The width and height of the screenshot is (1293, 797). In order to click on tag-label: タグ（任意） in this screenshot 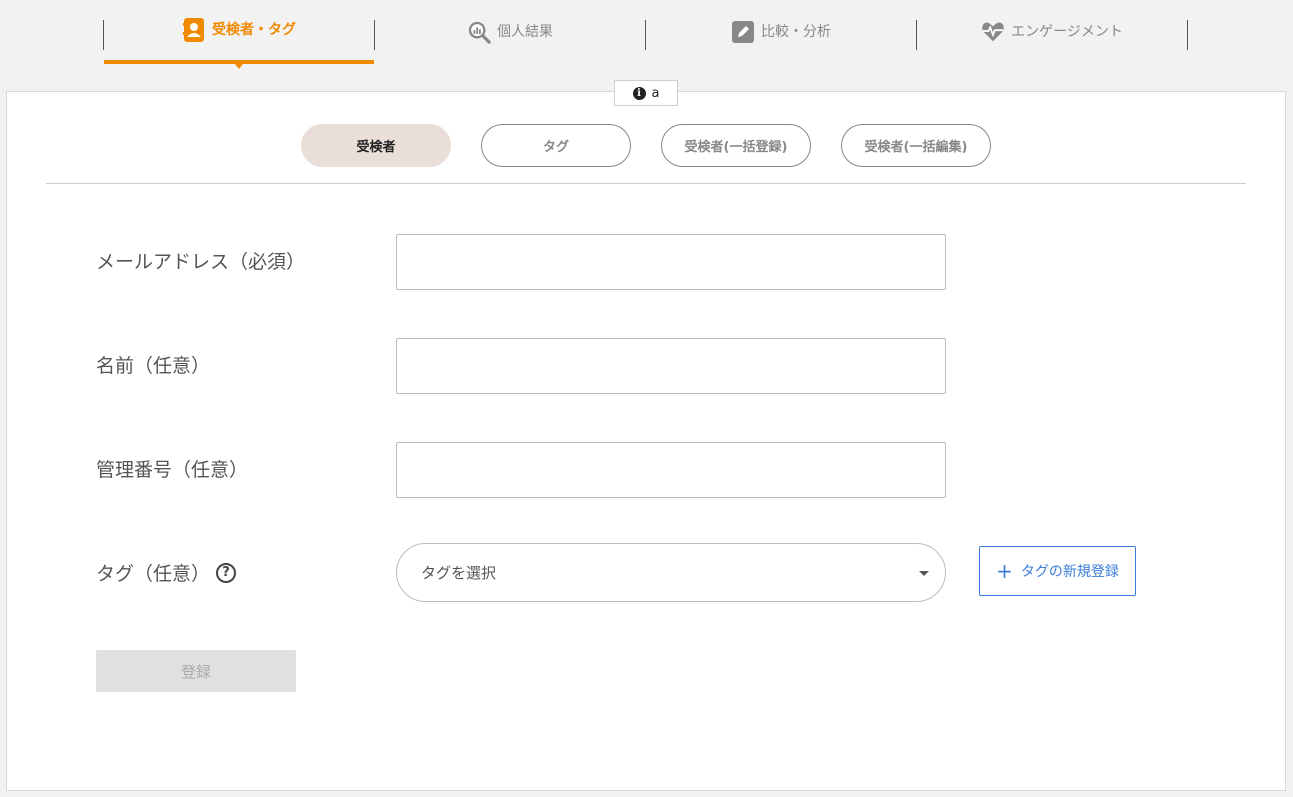, I will do `click(153, 574)`.